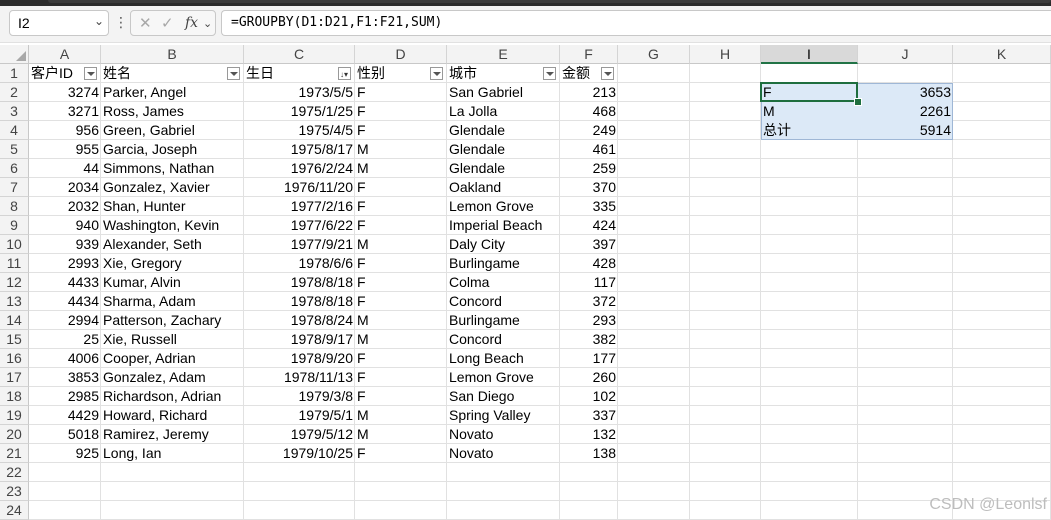  Describe the element at coordinates (291, 73) in the screenshot. I see `header-cell: 生日` at that location.